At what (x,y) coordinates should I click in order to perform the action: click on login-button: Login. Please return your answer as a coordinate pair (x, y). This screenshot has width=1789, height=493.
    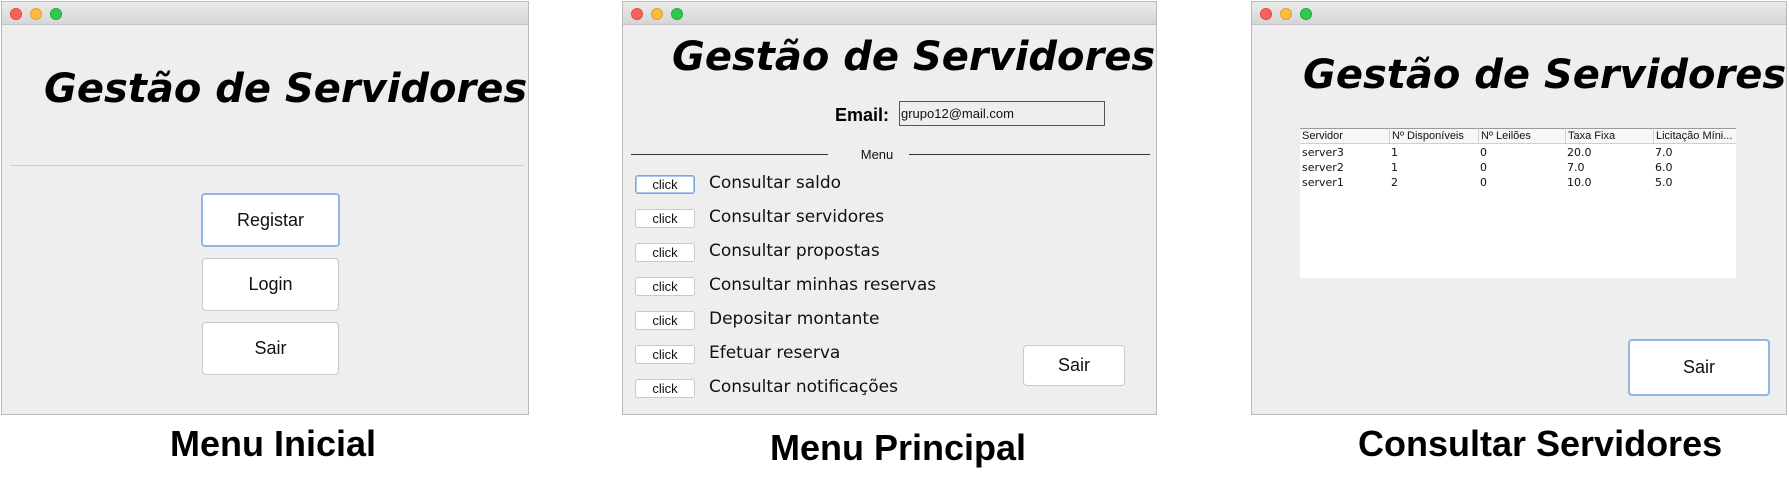
    Looking at the image, I should click on (270, 284).